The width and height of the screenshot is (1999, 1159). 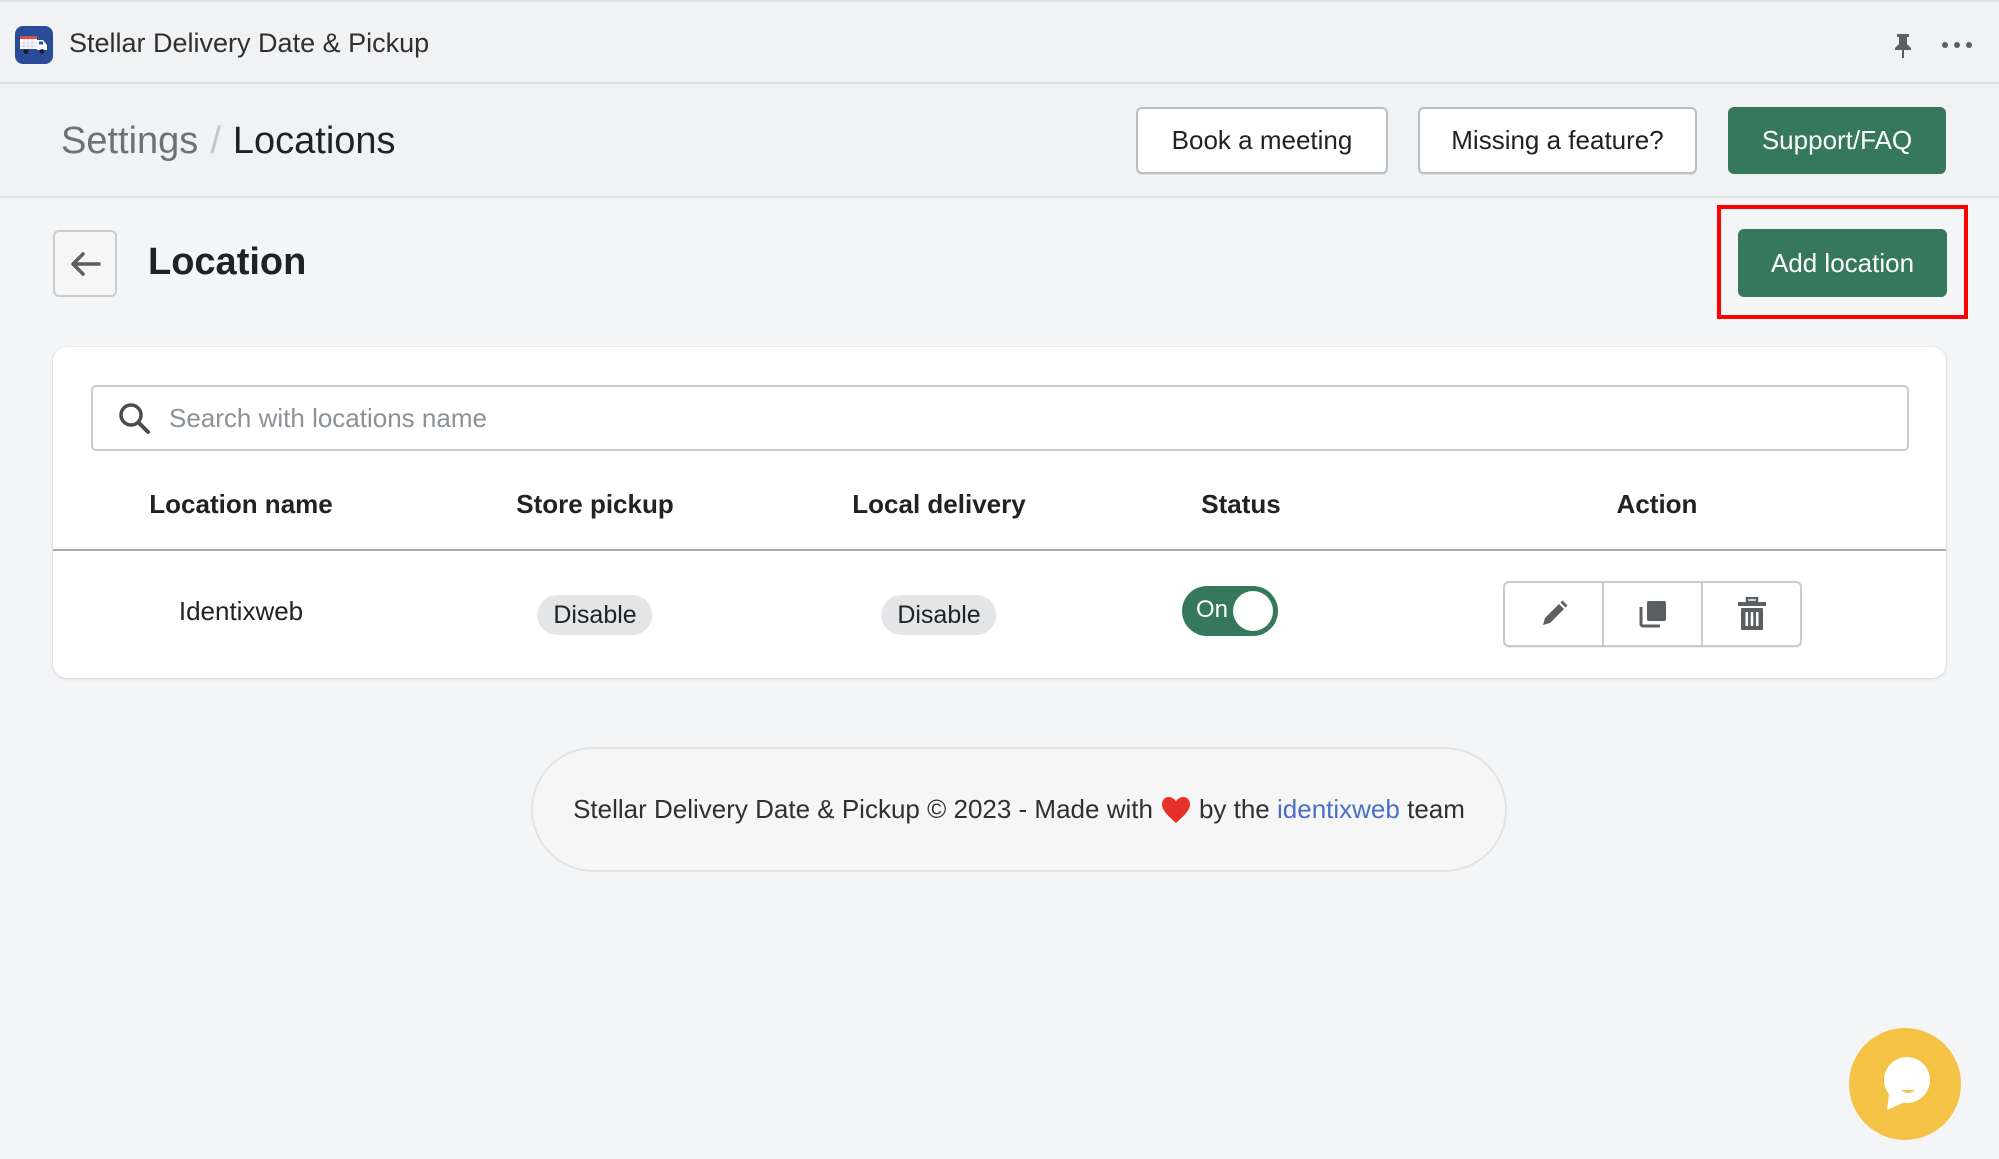 I want to click on heart-icon, so click(x=1175, y=809).